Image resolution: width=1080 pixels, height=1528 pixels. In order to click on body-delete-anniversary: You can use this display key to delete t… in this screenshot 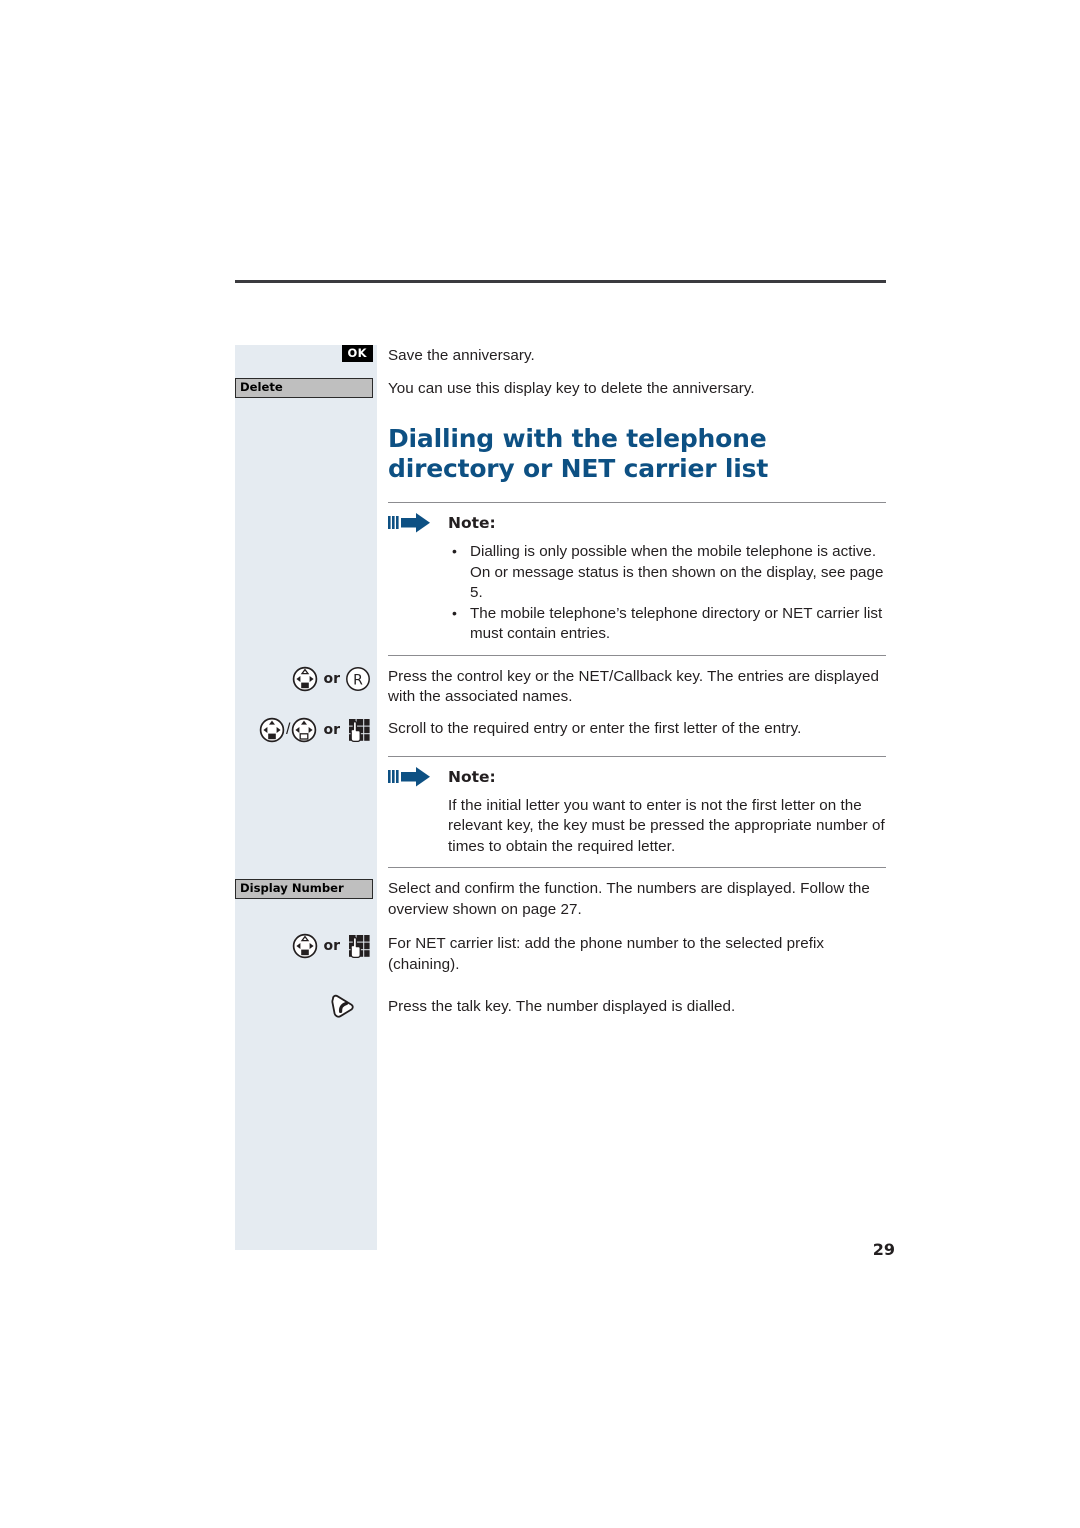, I will do `click(631, 388)`.